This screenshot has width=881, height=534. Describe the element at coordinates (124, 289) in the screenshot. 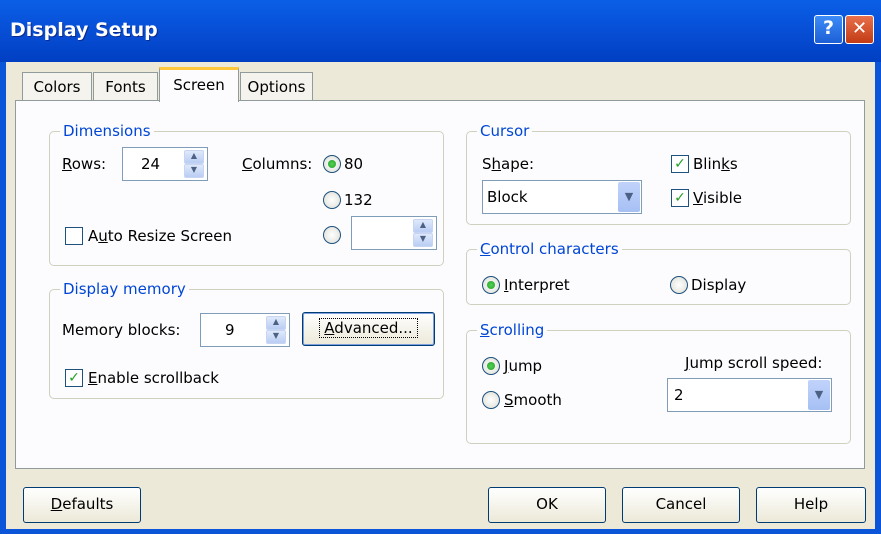

I see `display-memory-legend: Display memory` at that location.